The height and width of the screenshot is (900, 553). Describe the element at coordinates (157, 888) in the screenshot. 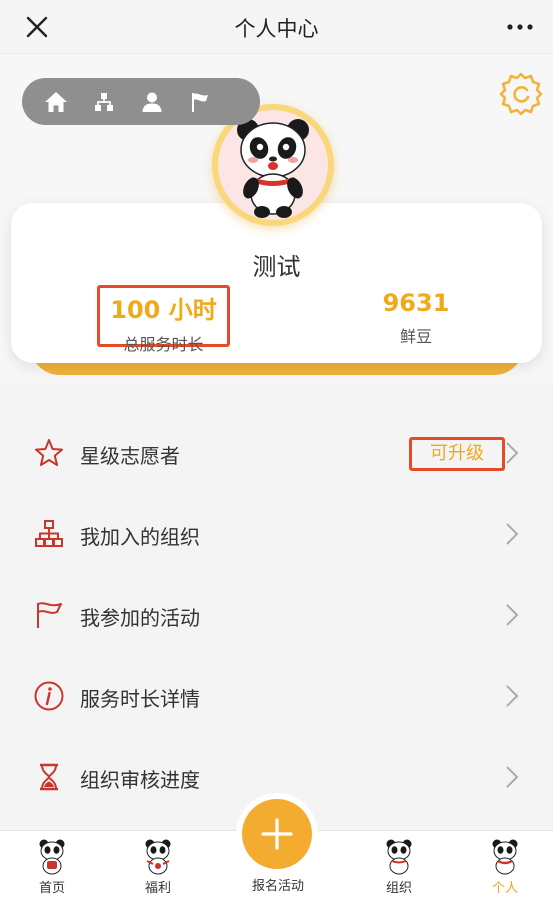

I see `tab-label: 福利` at that location.